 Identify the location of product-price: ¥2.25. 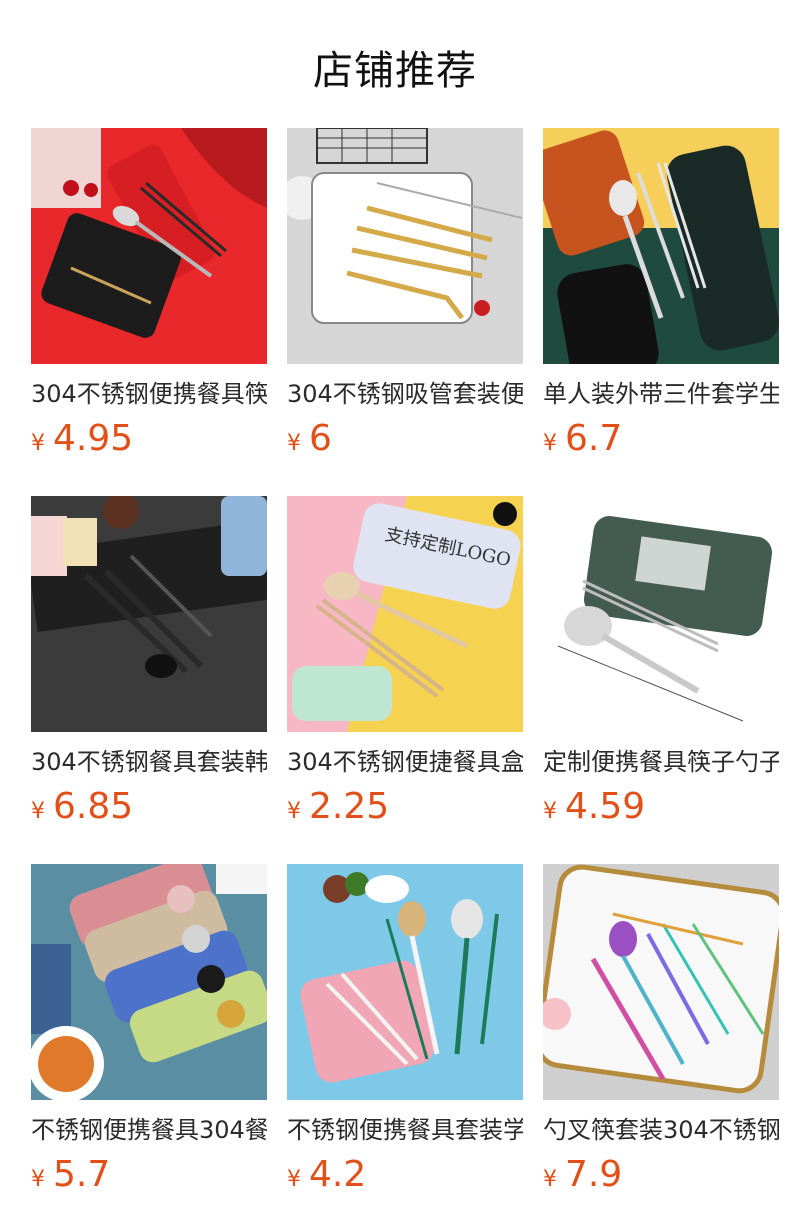
(405, 807).